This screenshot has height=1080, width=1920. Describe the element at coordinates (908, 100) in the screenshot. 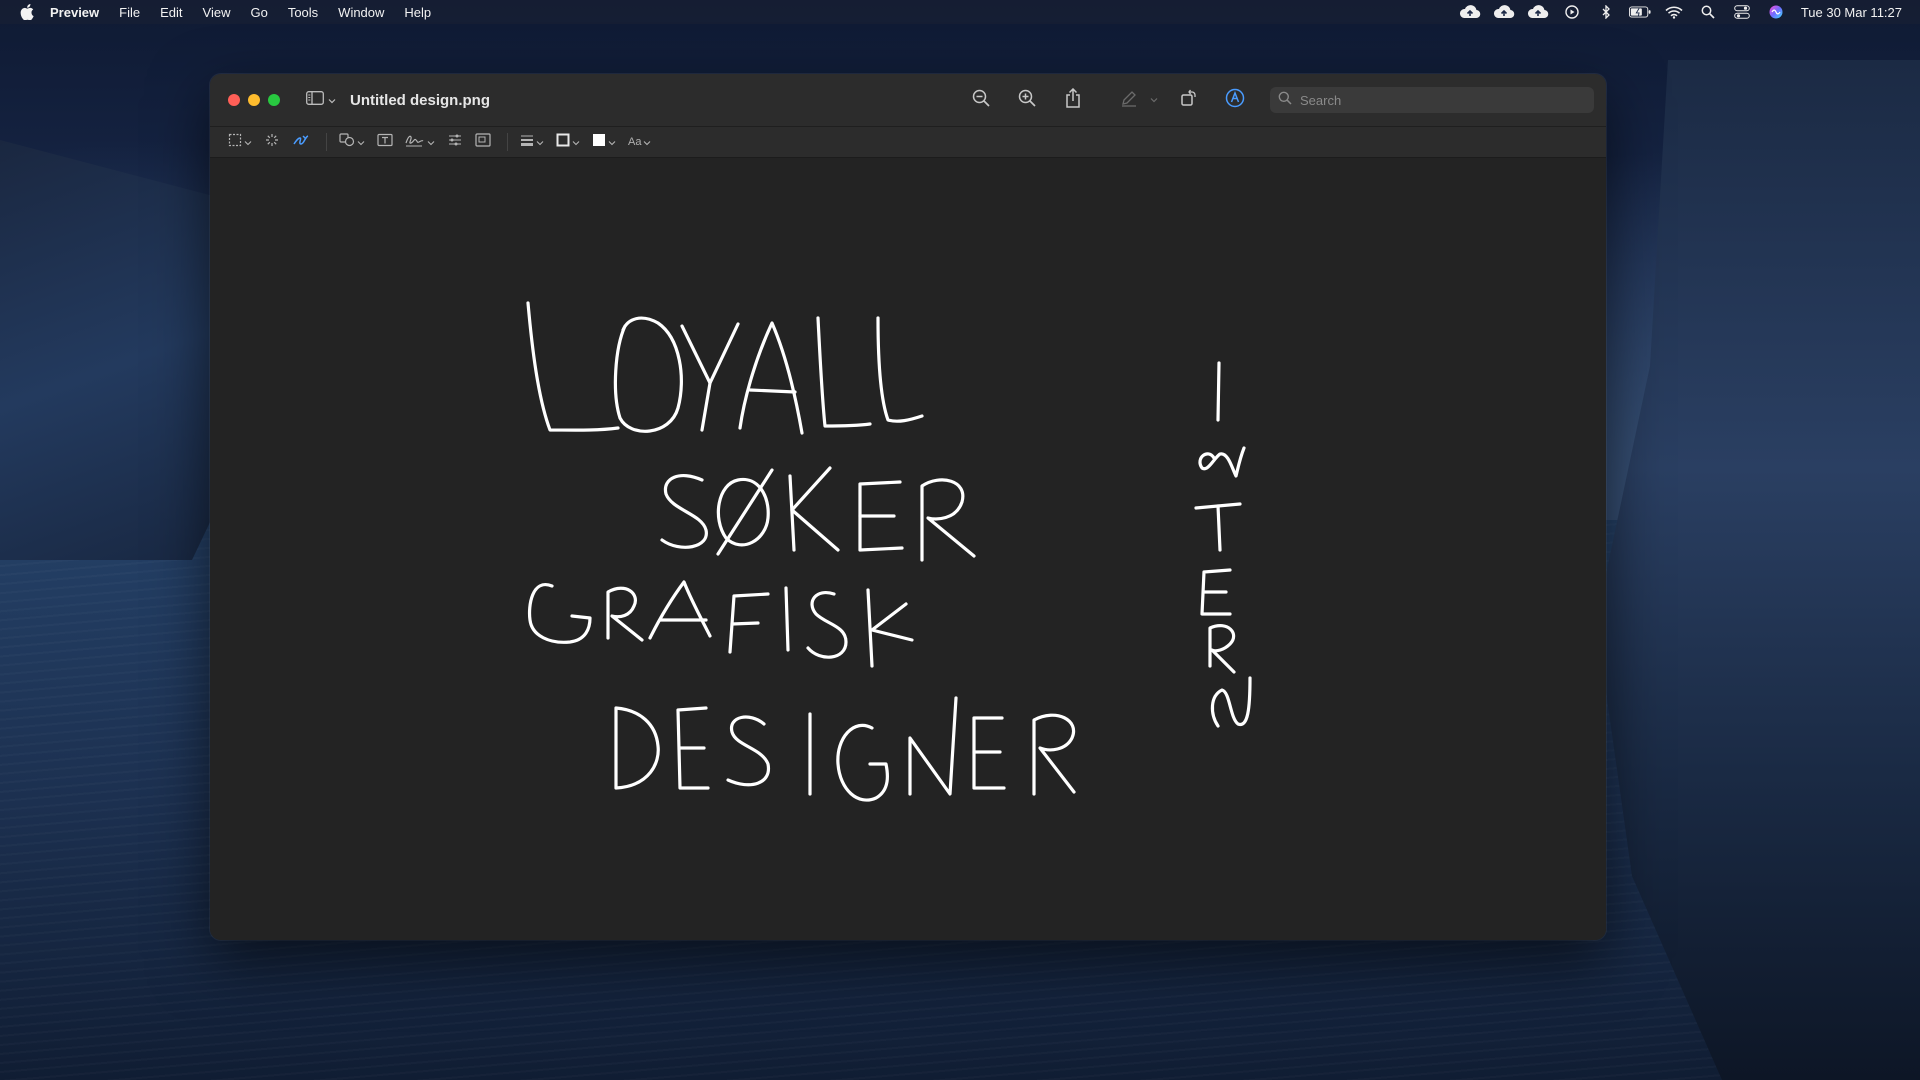

I see `window-titlebar: Untitled design.png` at that location.